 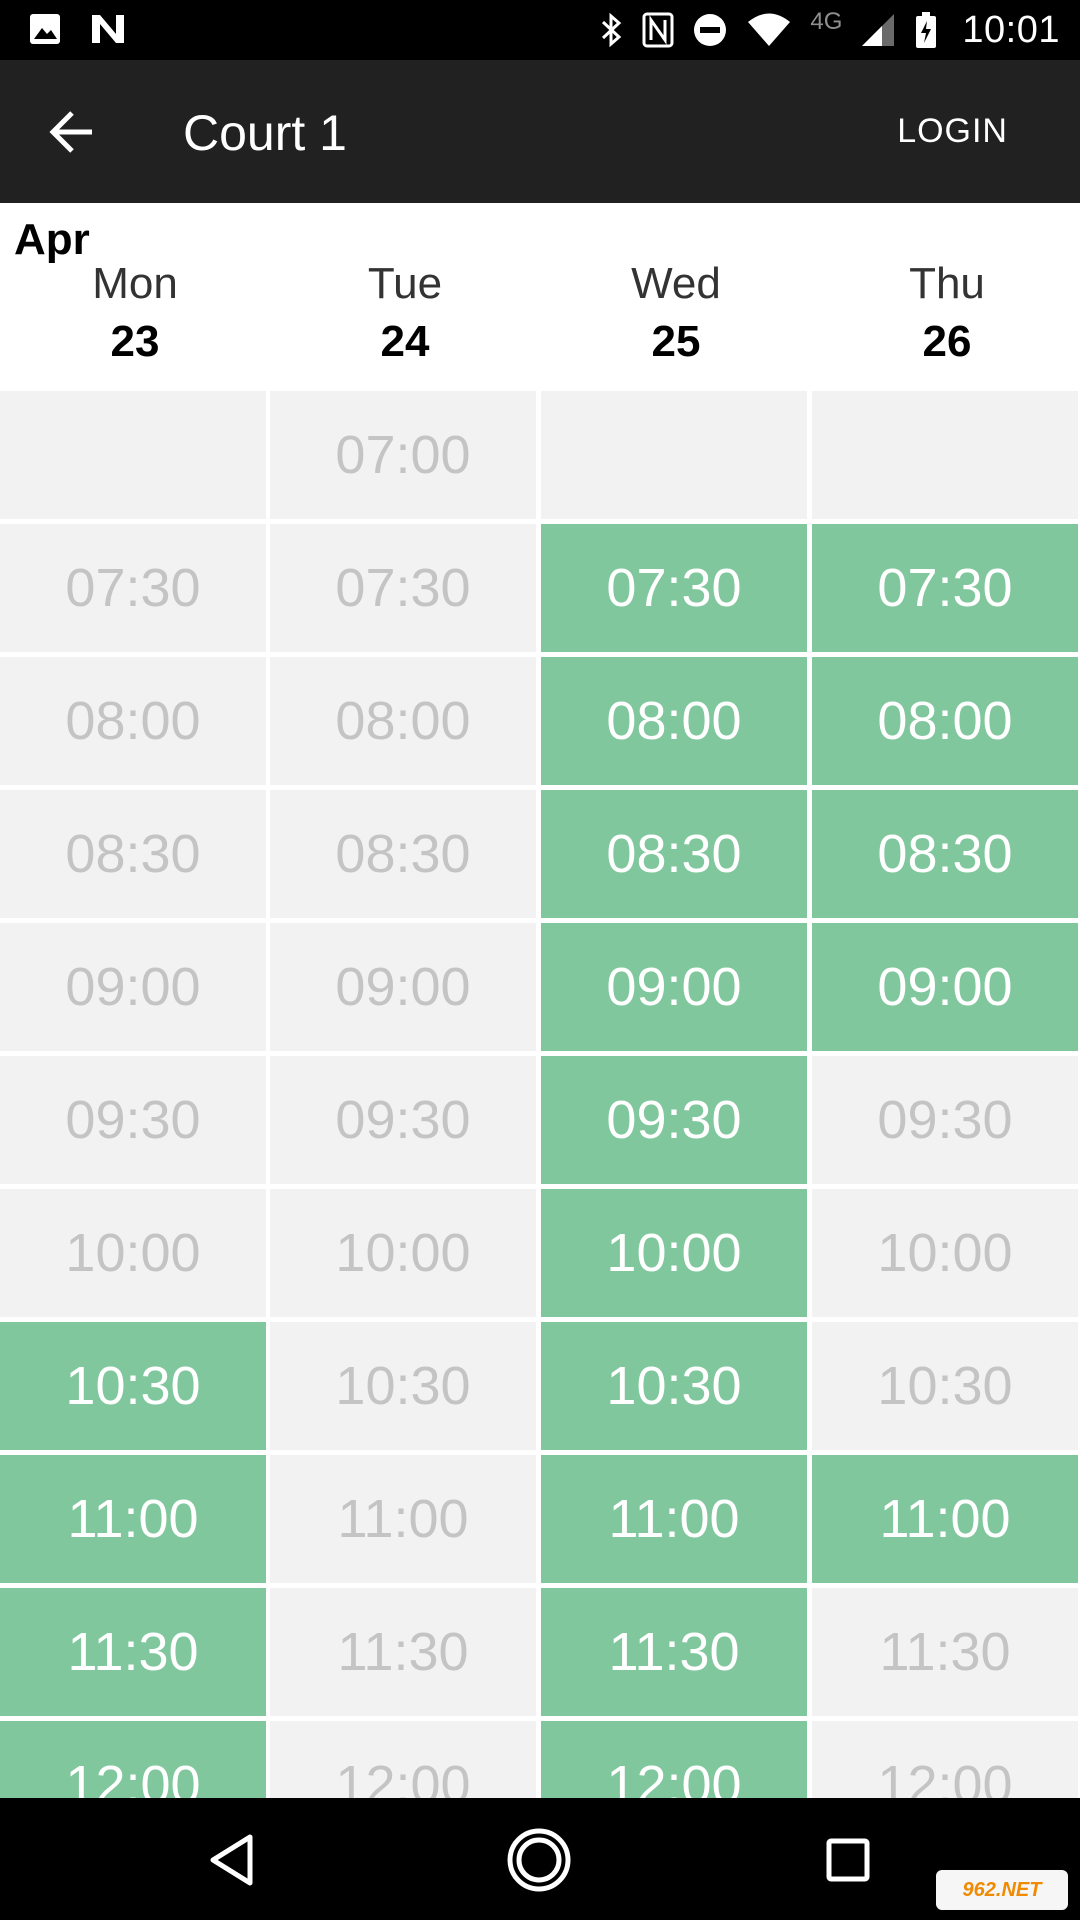 What do you see at coordinates (926, 30) in the screenshot?
I see `battery-icon` at bounding box center [926, 30].